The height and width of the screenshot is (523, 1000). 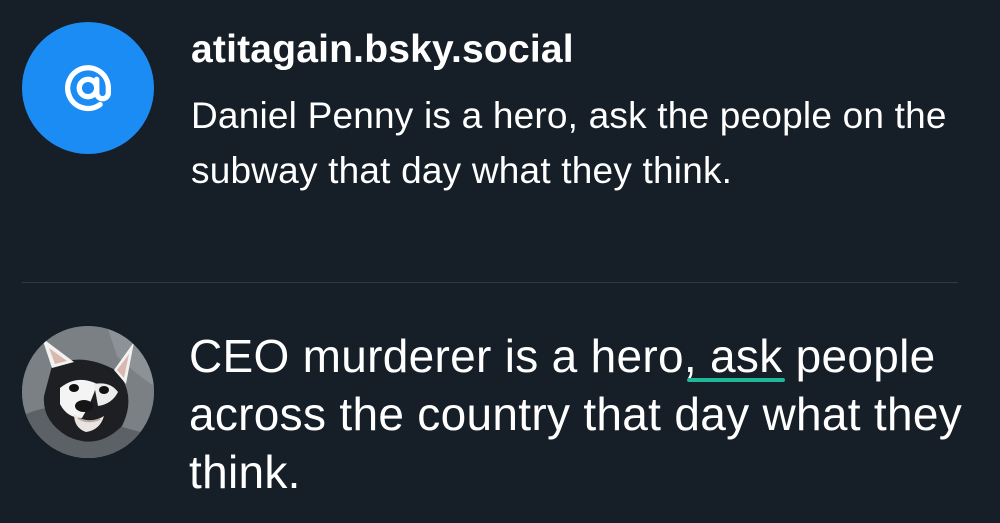 What do you see at coordinates (735, 380) in the screenshot?
I see `spellcheck-underline` at bounding box center [735, 380].